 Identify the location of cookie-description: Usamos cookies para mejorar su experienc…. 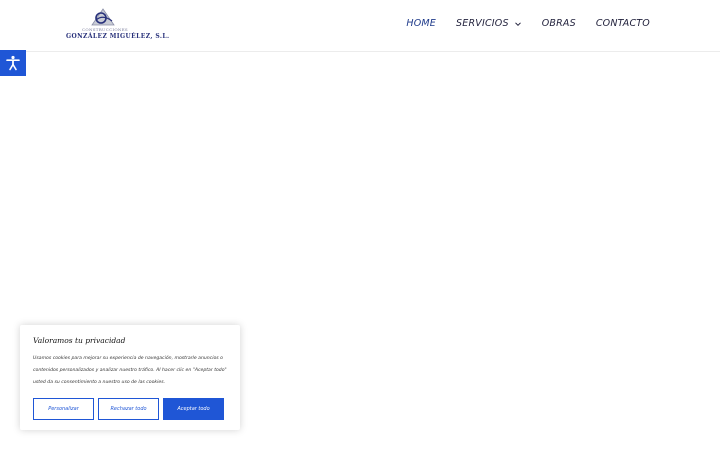
(130, 370).